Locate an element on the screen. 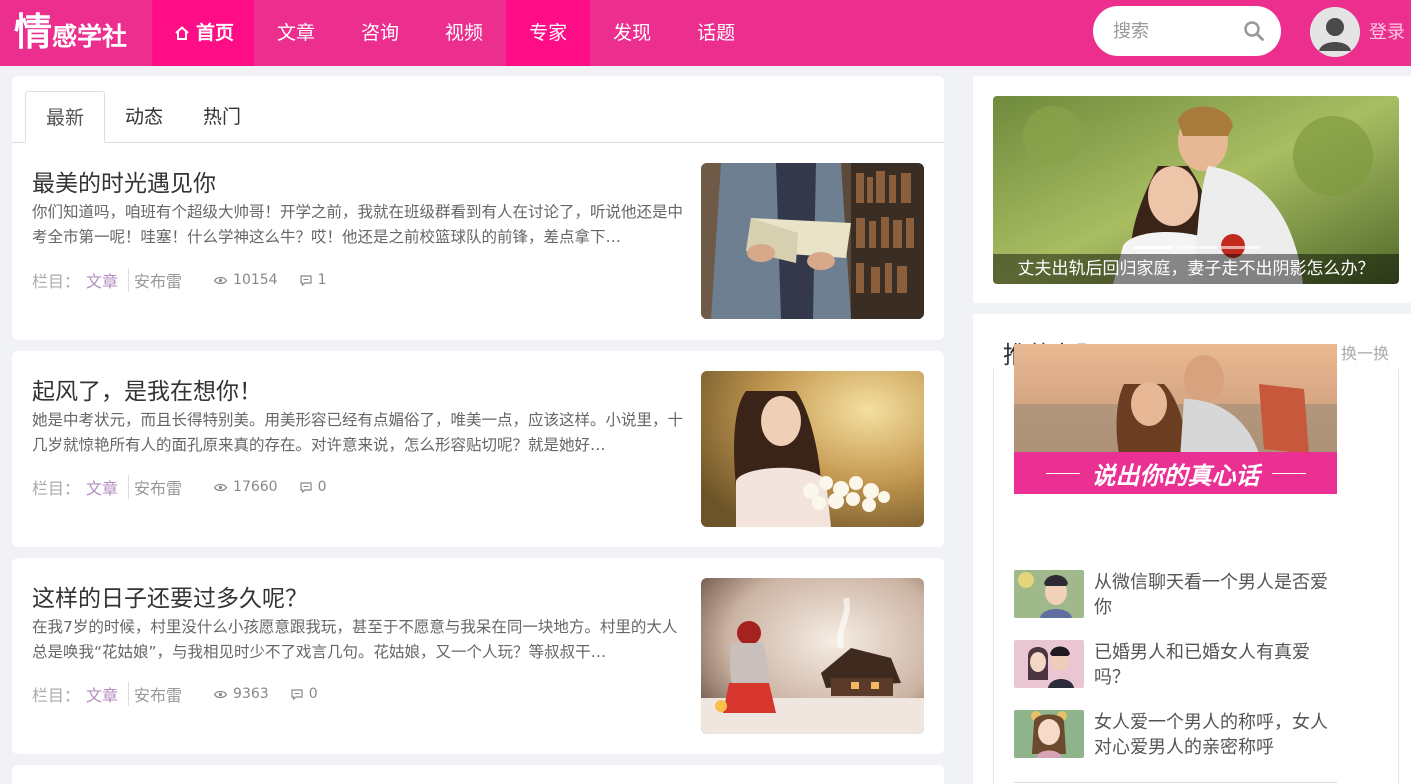 The height and width of the screenshot is (784, 1411). view-number: 17660 is located at coordinates (255, 487).